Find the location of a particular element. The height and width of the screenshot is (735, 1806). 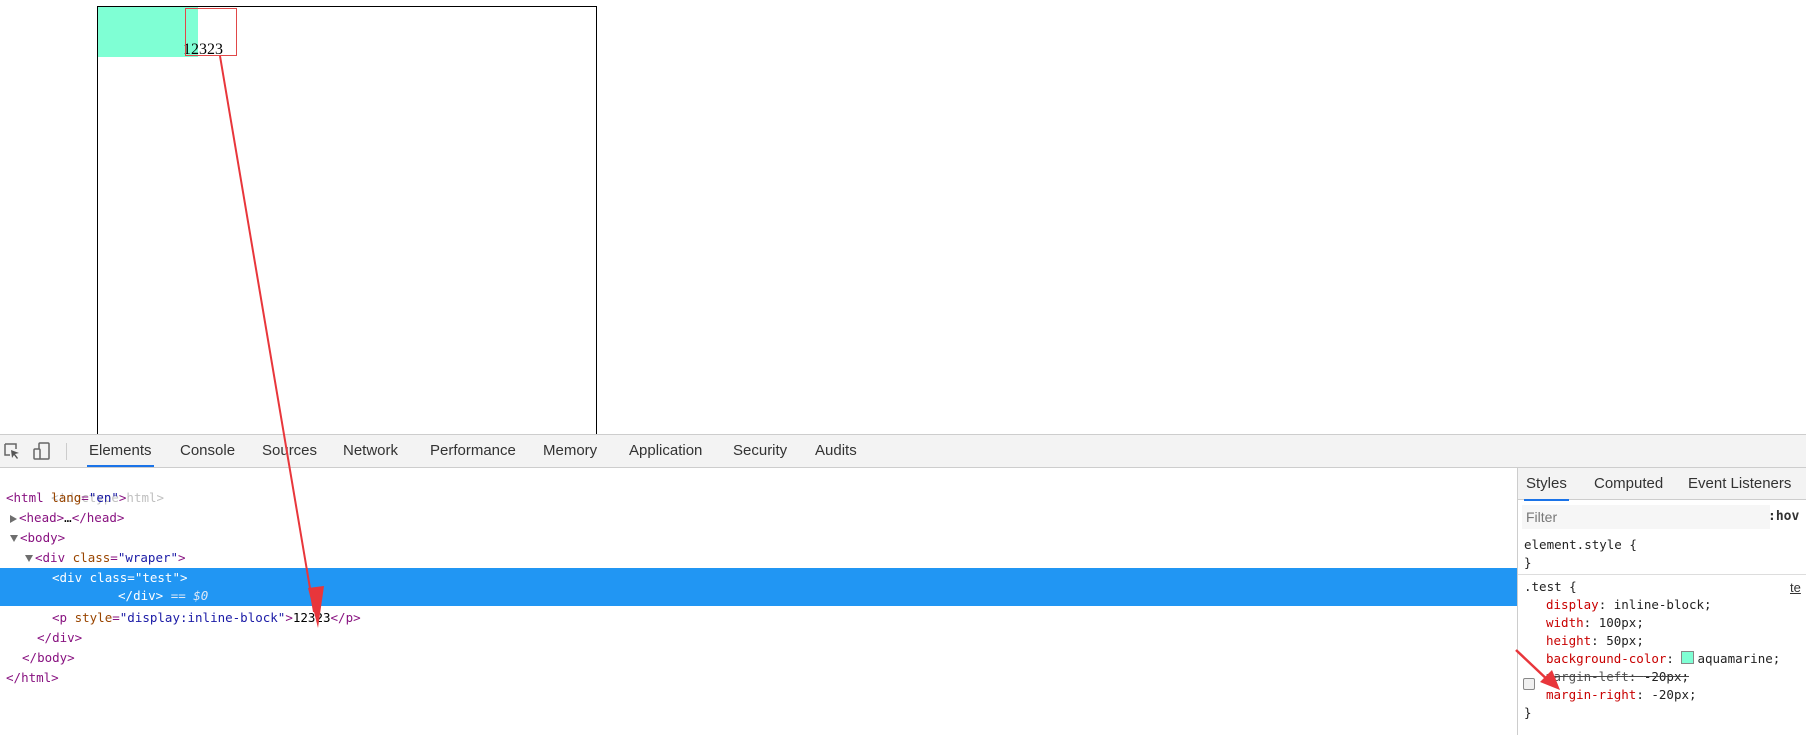

margin-left-toggle-checkbox is located at coordinates (1529, 684).